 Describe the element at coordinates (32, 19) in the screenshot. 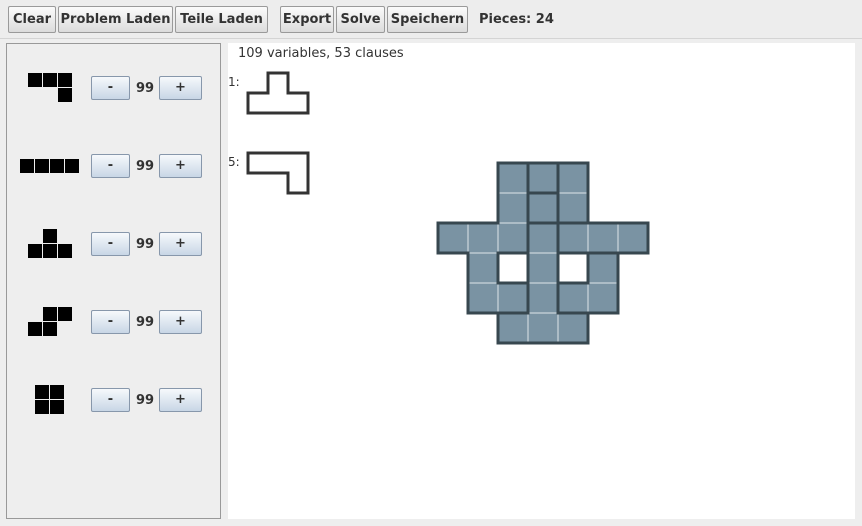

I see `clear-button: Clear` at that location.